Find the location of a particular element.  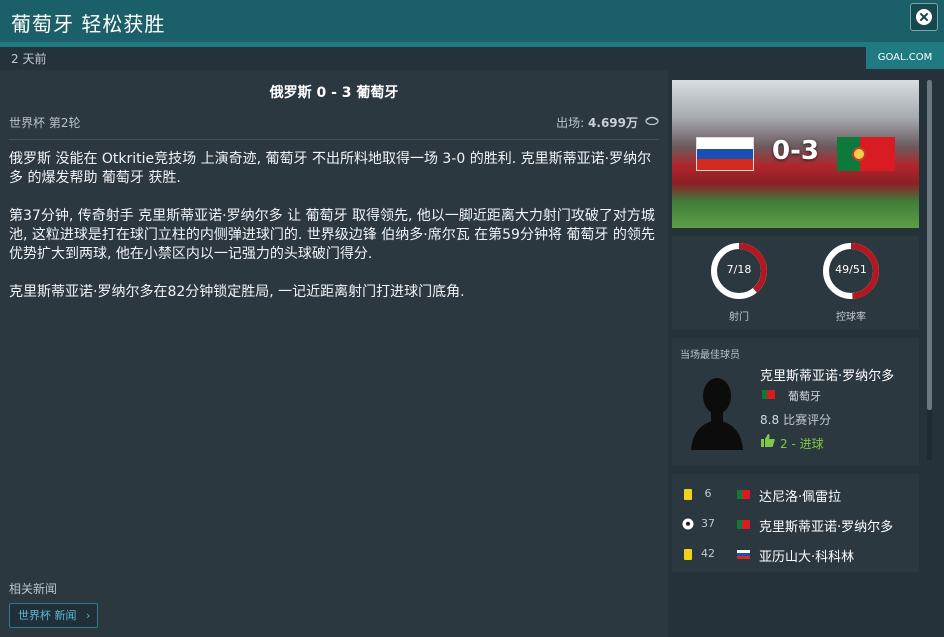

related-news-label: 相关新闻 is located at coordinates (33, 589).